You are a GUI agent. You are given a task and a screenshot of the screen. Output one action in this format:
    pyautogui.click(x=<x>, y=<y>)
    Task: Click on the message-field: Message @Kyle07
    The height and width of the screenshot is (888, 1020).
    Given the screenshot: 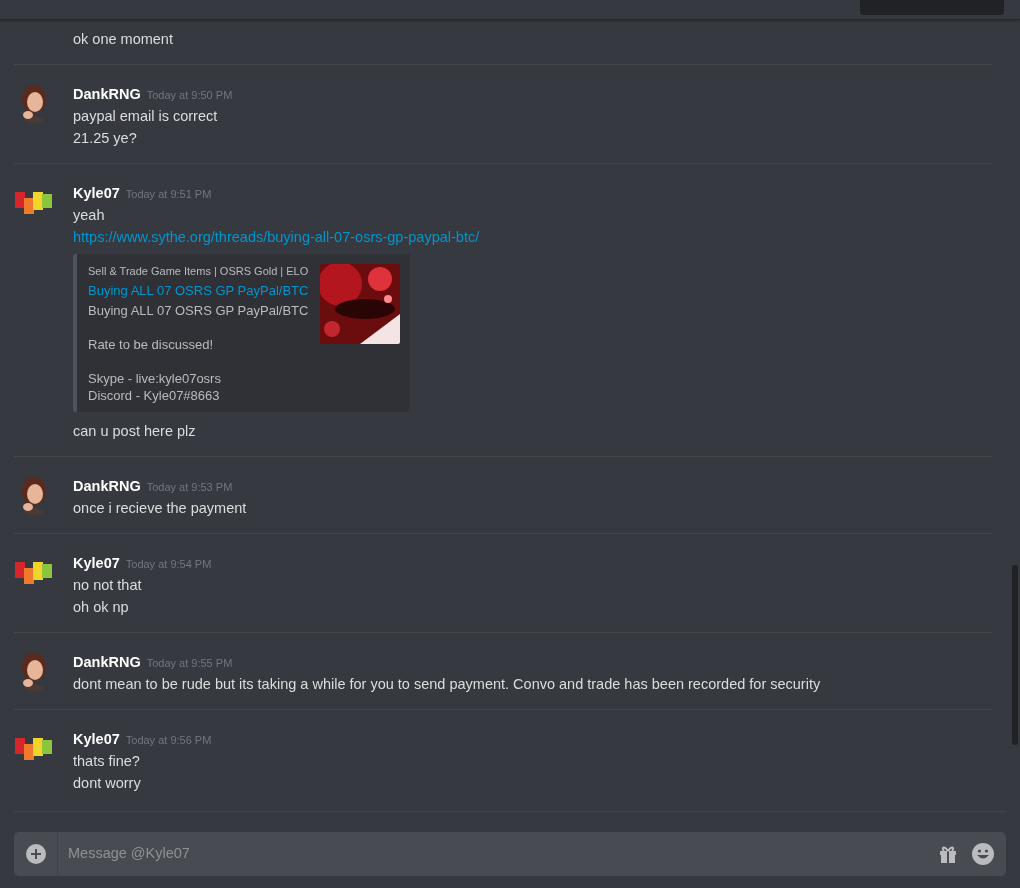 What is the action you would take?
    pyautogui.click(x=498, y=854)
    